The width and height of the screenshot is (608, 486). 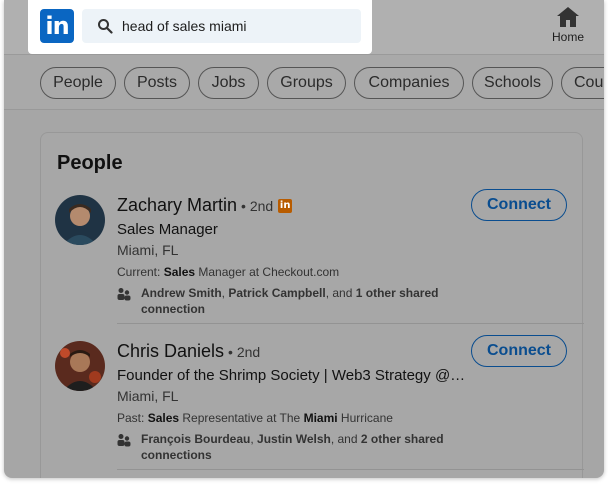 What do you see at coordinates (568, 17) in the screenshot?
I see `home-icon` at bounding box center [568, 17].